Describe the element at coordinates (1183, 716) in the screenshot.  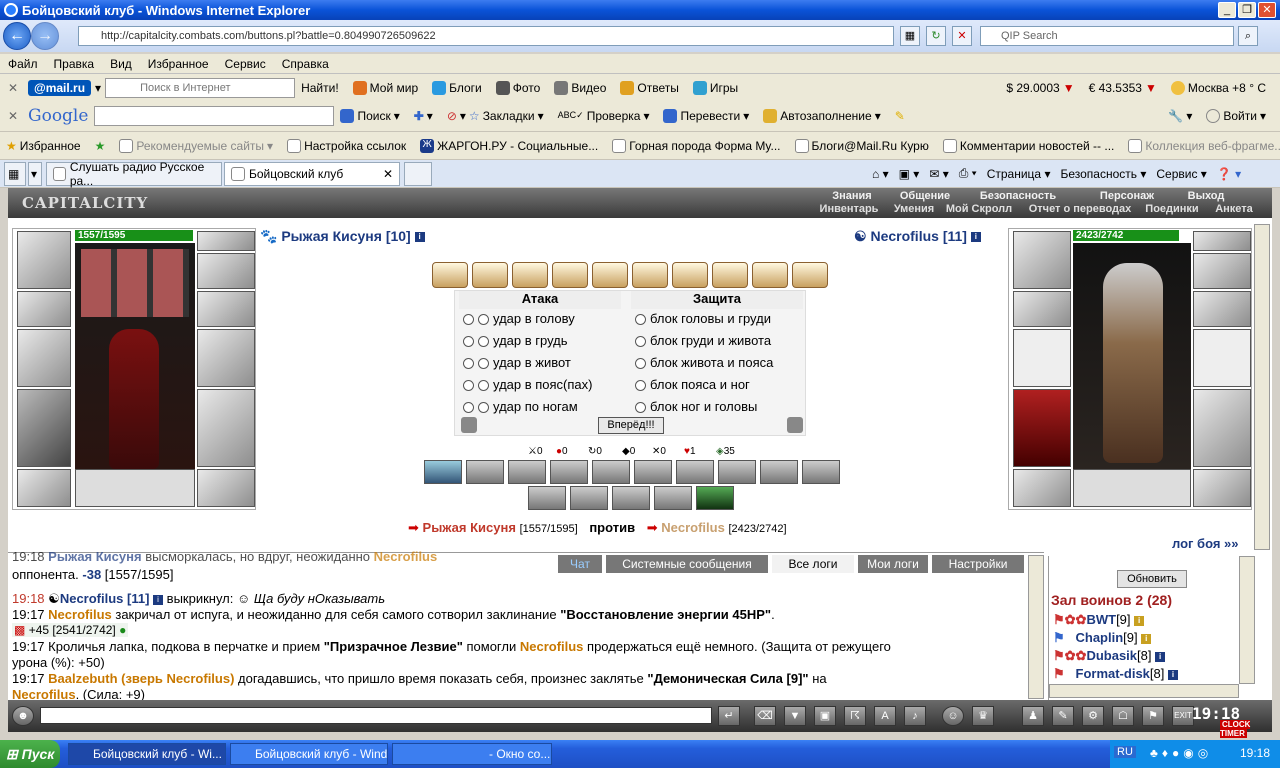
I see `exit-icon: EXIT` at that location.